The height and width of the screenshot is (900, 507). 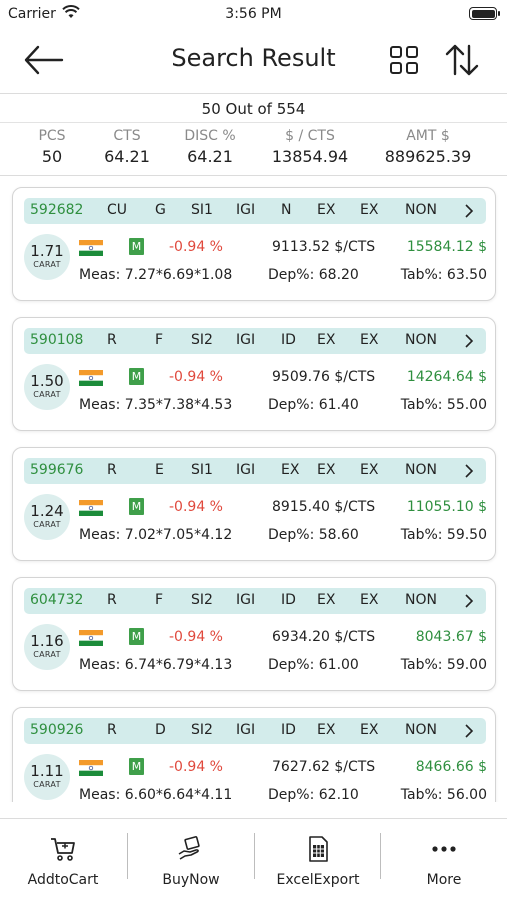 I want to click on amount: 15584.12 $, so click(x=446, y=247).